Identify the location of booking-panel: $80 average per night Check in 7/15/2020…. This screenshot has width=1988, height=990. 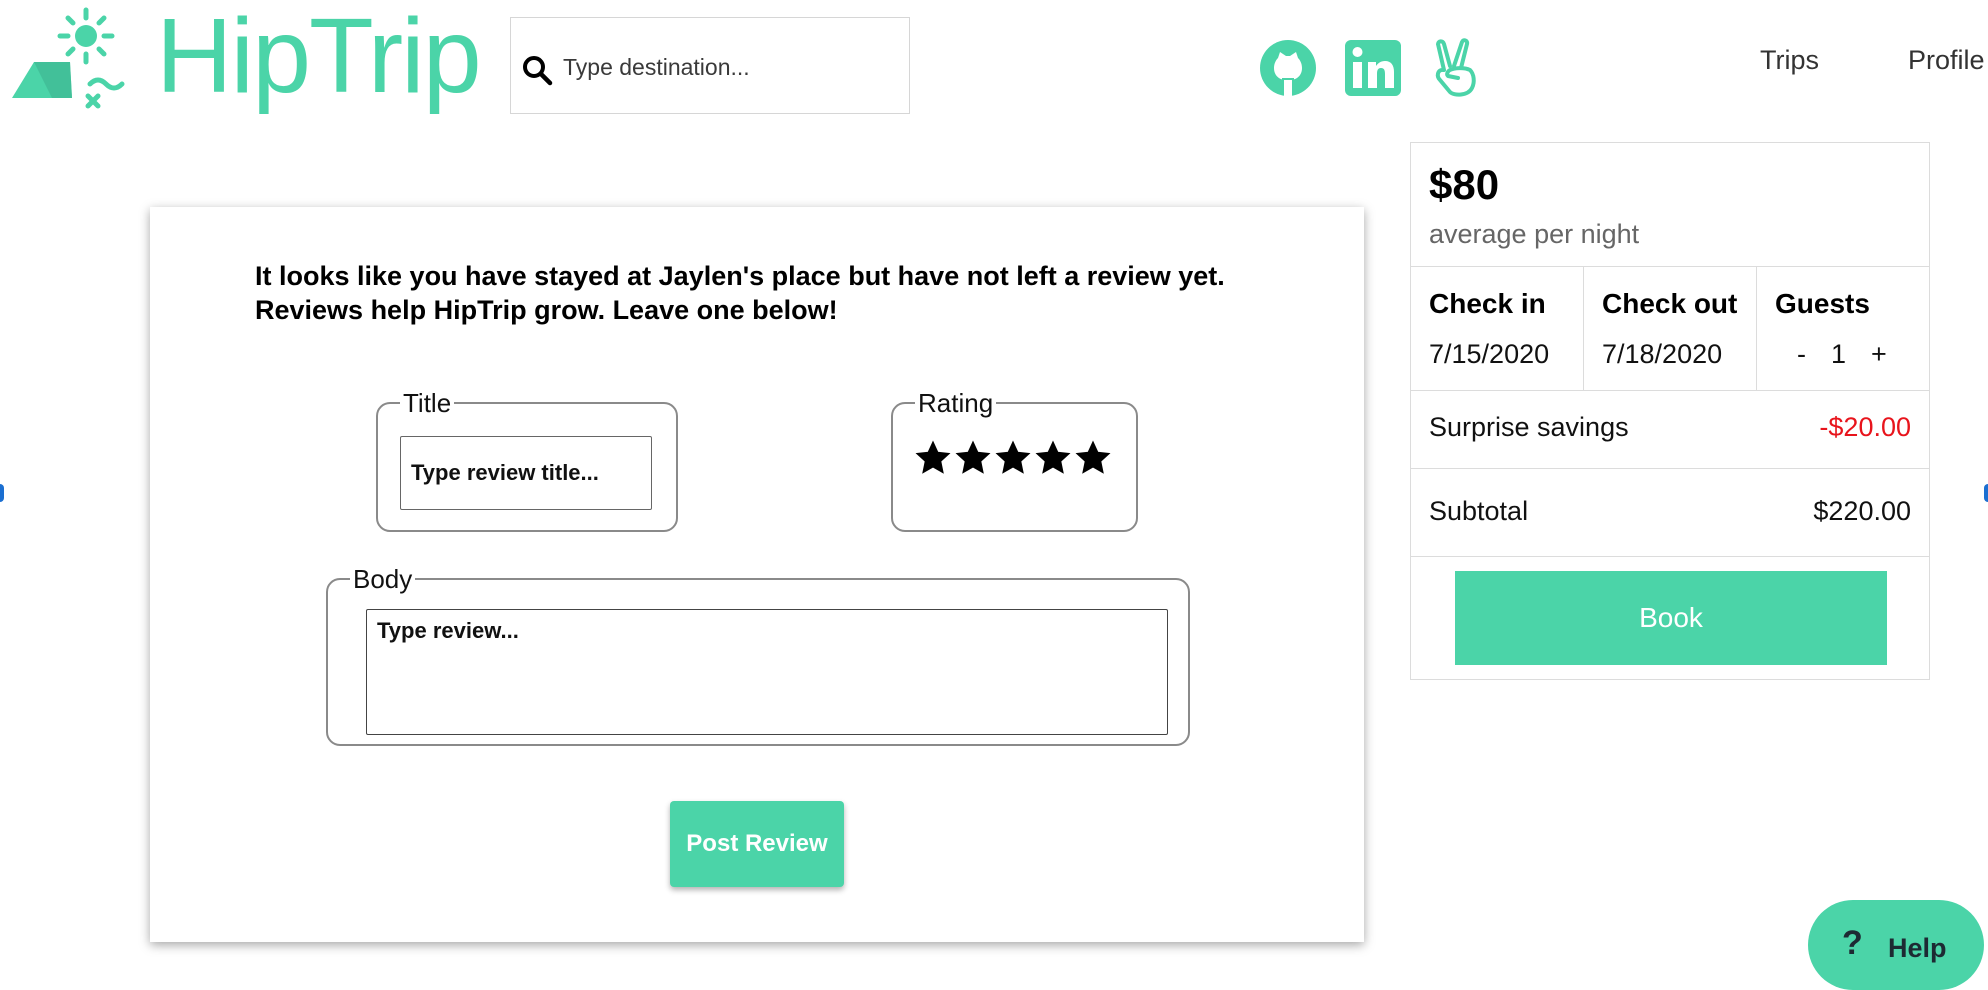
(1670, 411).